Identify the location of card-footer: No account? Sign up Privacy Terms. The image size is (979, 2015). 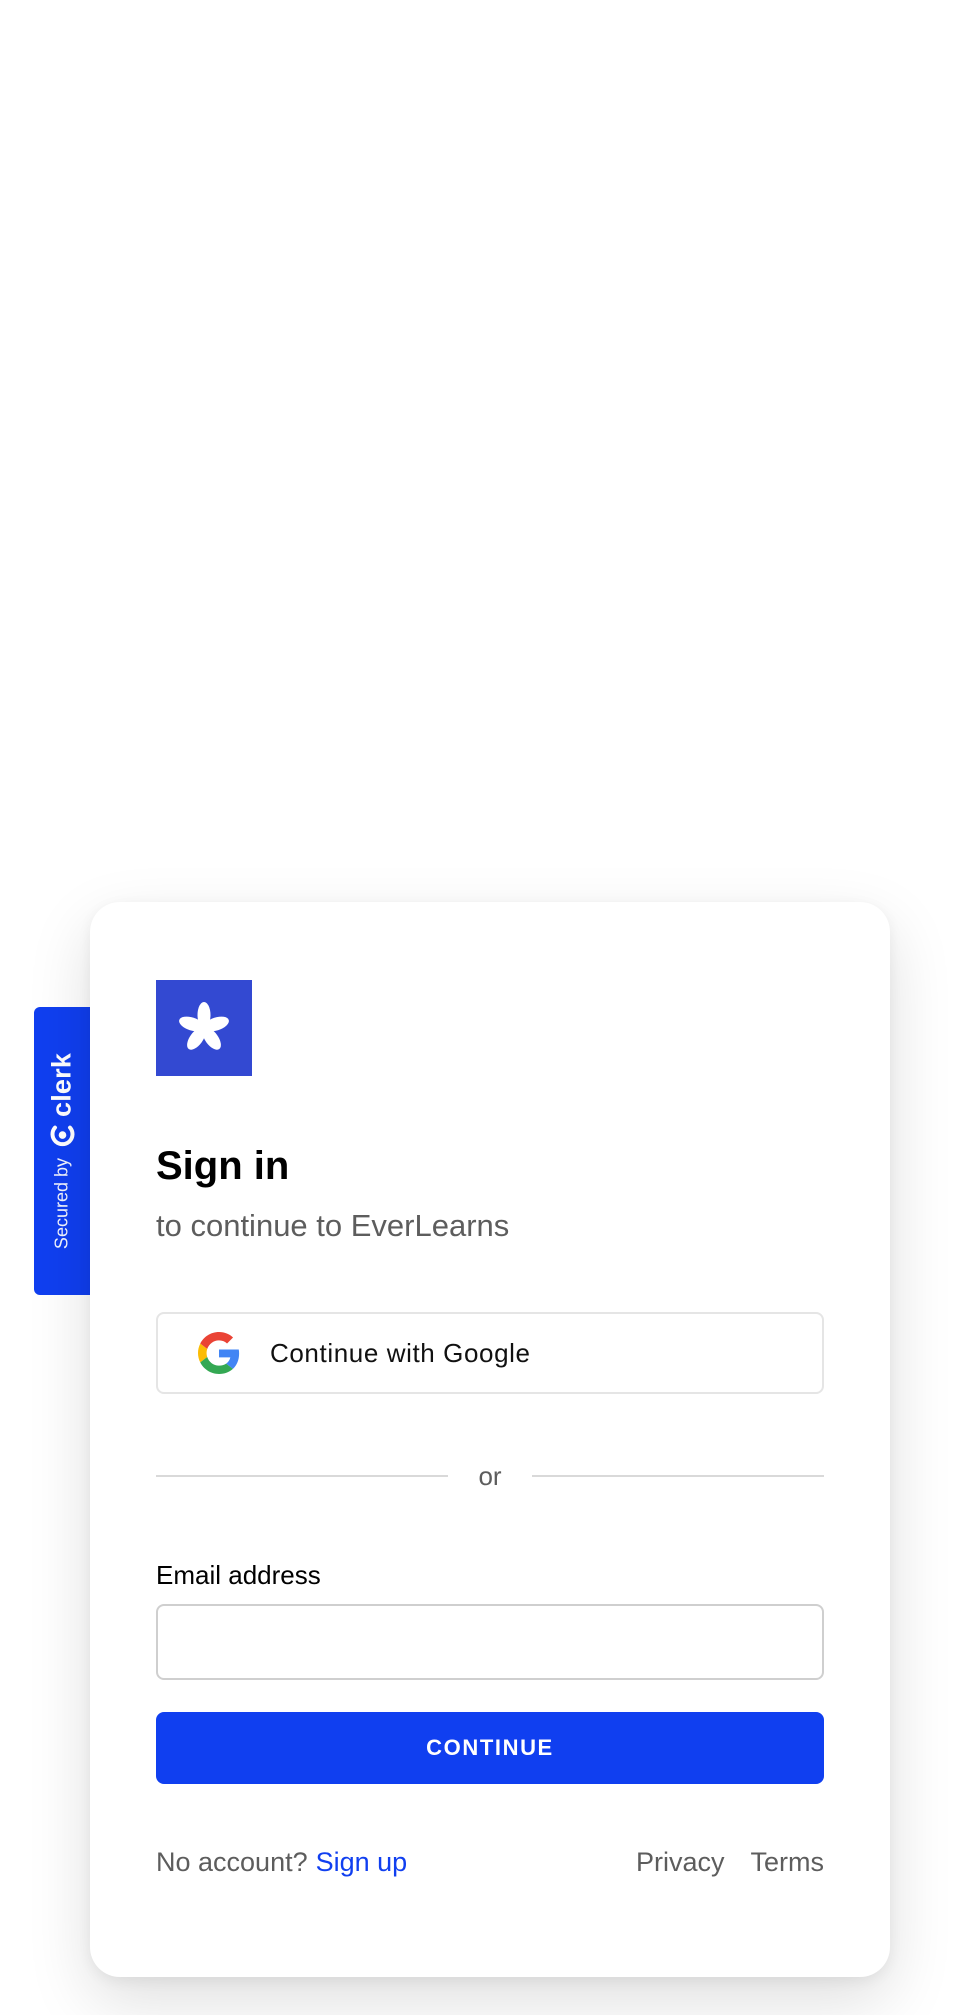
(490, 1862).